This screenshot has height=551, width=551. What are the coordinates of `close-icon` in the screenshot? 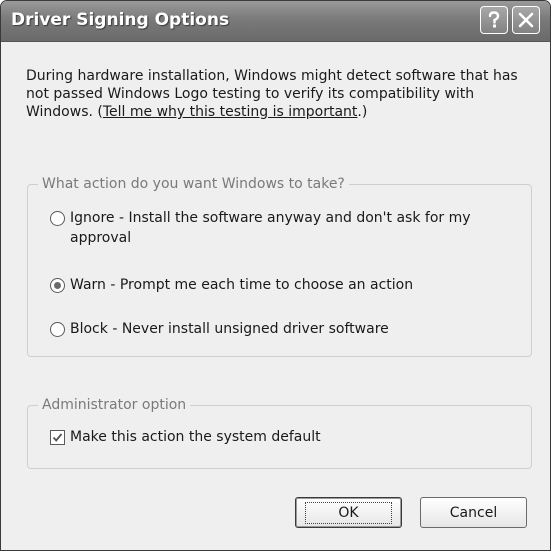 It's located at (526, 20).